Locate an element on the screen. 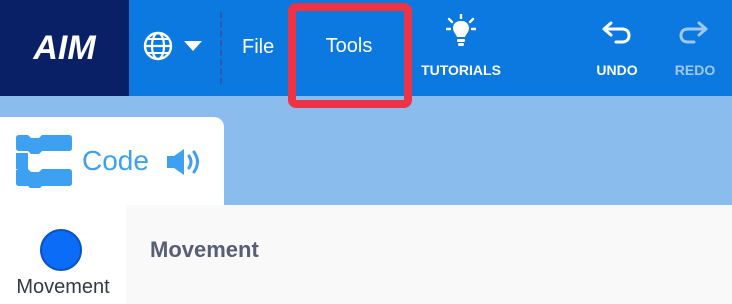 This screenshot has width=732, height=304. aim-logo: AIM is located at coordinates (64, 48).